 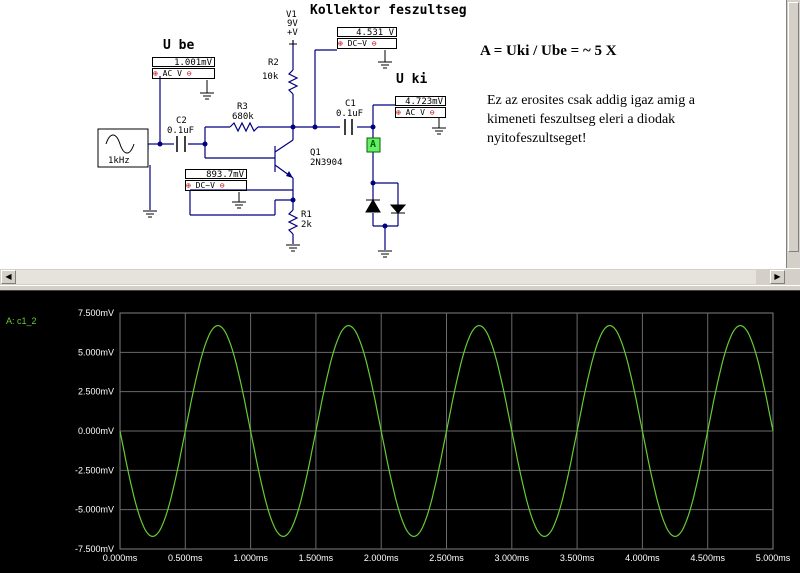 What do you see at coordinates (242, 107) in the screenshot?
I see `r3-name: R3` at bounding box center [242, 107].